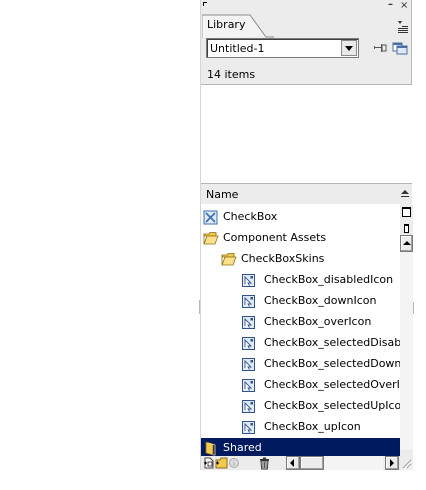  What do you see at coordinates (406, 463) in the screenshot?
I see `resize-grip-icon` at bounding box center [406, 463].